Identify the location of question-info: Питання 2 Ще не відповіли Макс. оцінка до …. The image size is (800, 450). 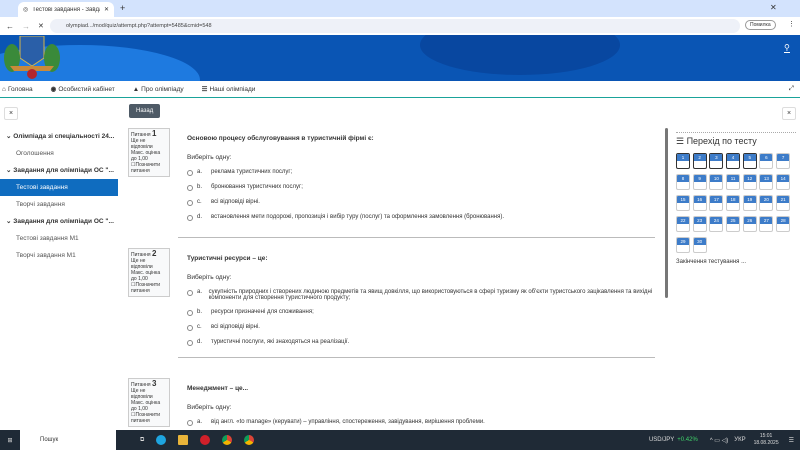
(149, 272).